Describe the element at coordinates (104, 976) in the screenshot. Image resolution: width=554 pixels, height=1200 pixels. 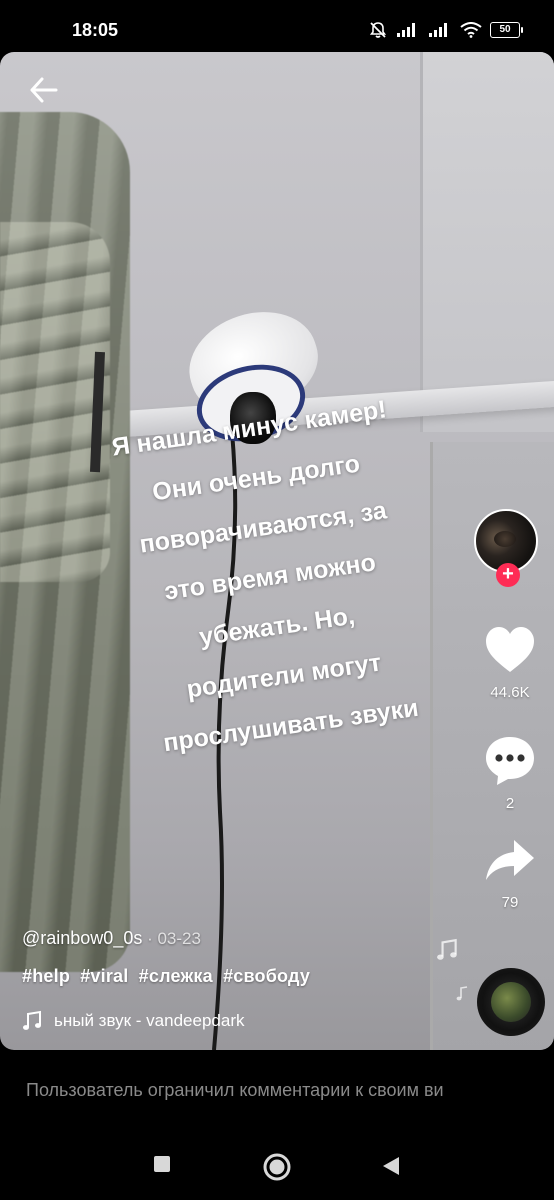
I see `hashtag: #viral` at that location.